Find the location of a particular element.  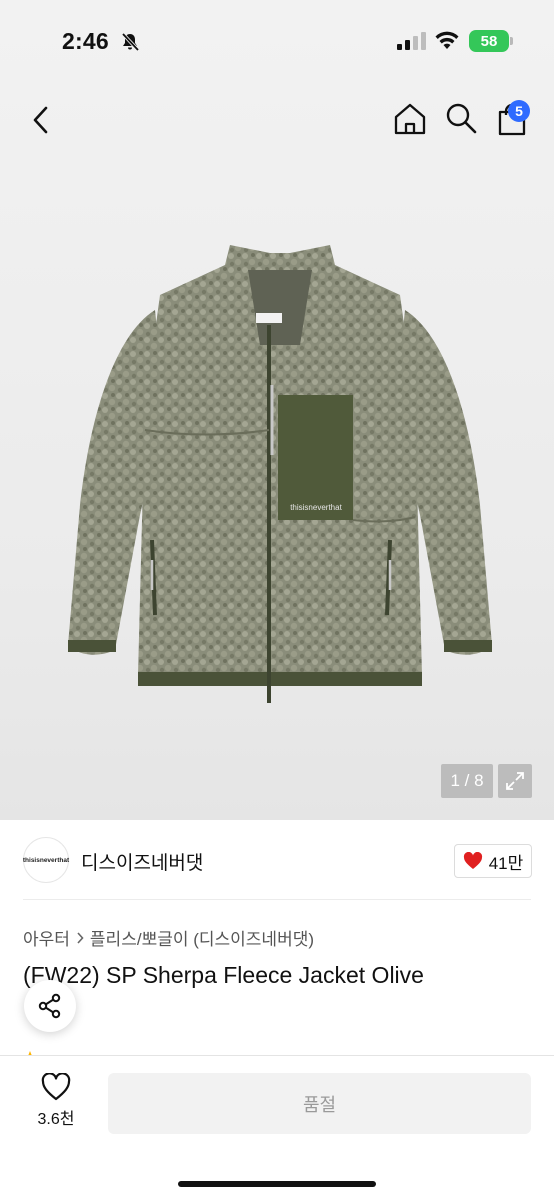

image-counter: 1 / 8 is located at coordinates (467, 781).